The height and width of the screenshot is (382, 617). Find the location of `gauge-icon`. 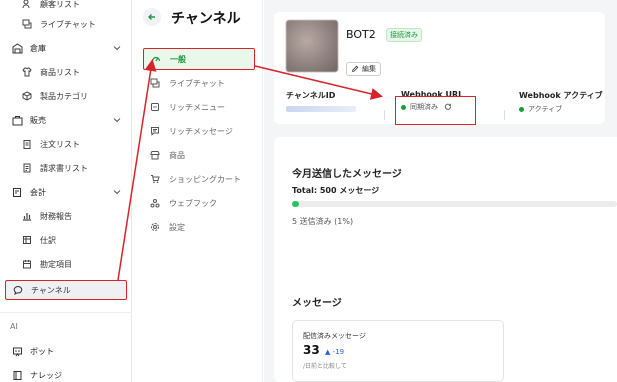

gauge-icon is located at coordinates (156, 59).